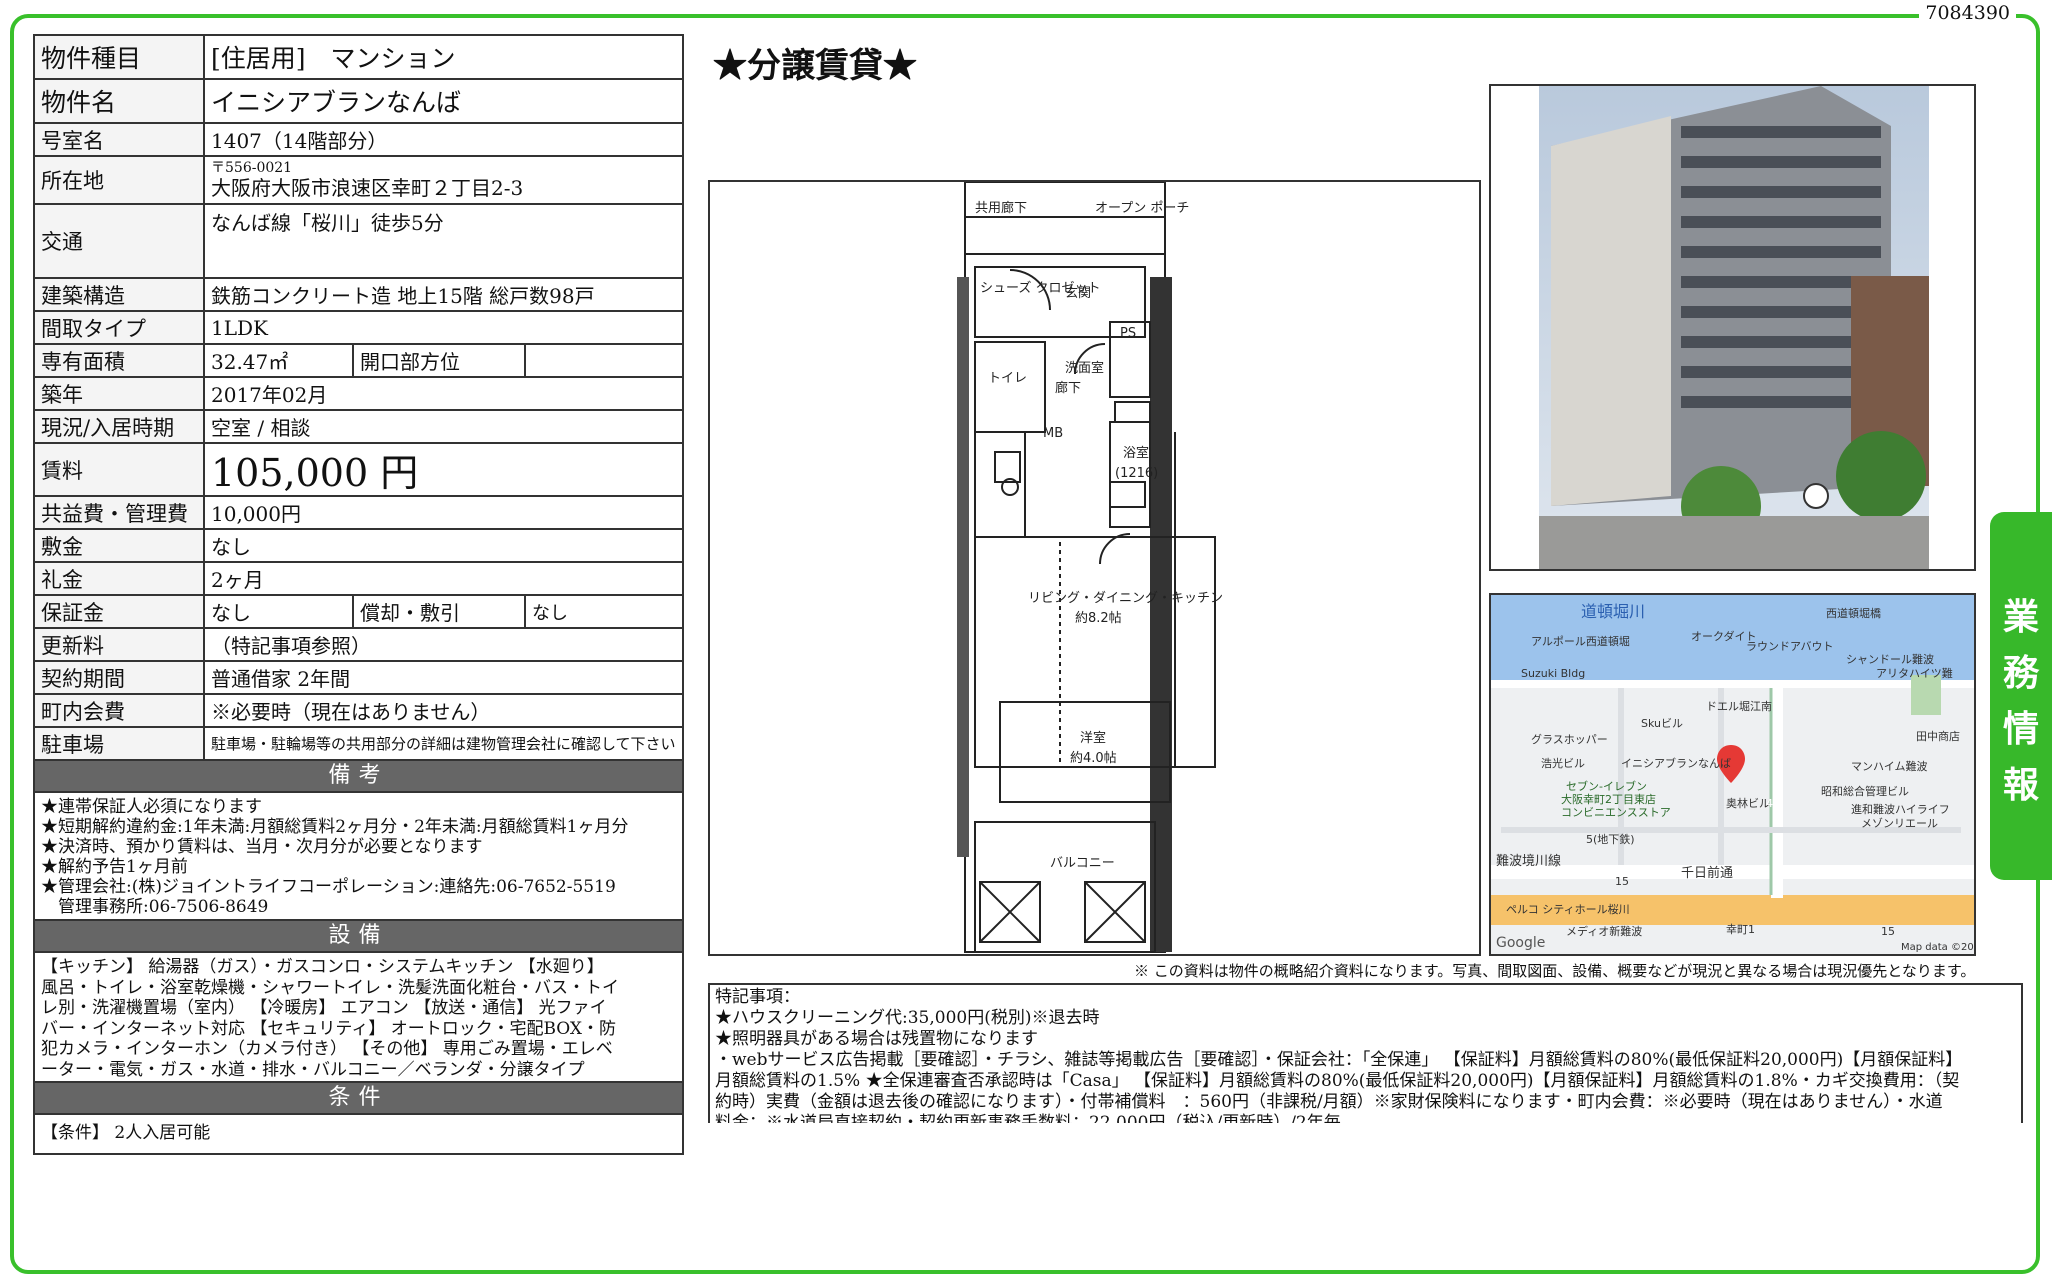 The width and height of the screenshot is (2056, 1274). What do you see at coordinates (1128, 333) in the screenshot?
I see `ps-label: PS` at bounding box center [1128, 333].